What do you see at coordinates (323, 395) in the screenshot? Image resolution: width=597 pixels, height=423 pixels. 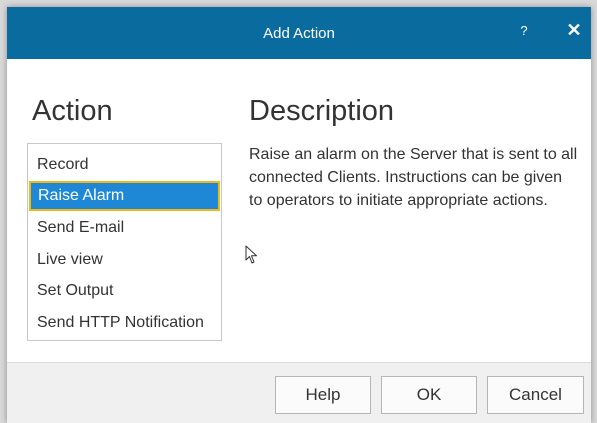 I see `help-button: Help` at bounding box center [323, 395].